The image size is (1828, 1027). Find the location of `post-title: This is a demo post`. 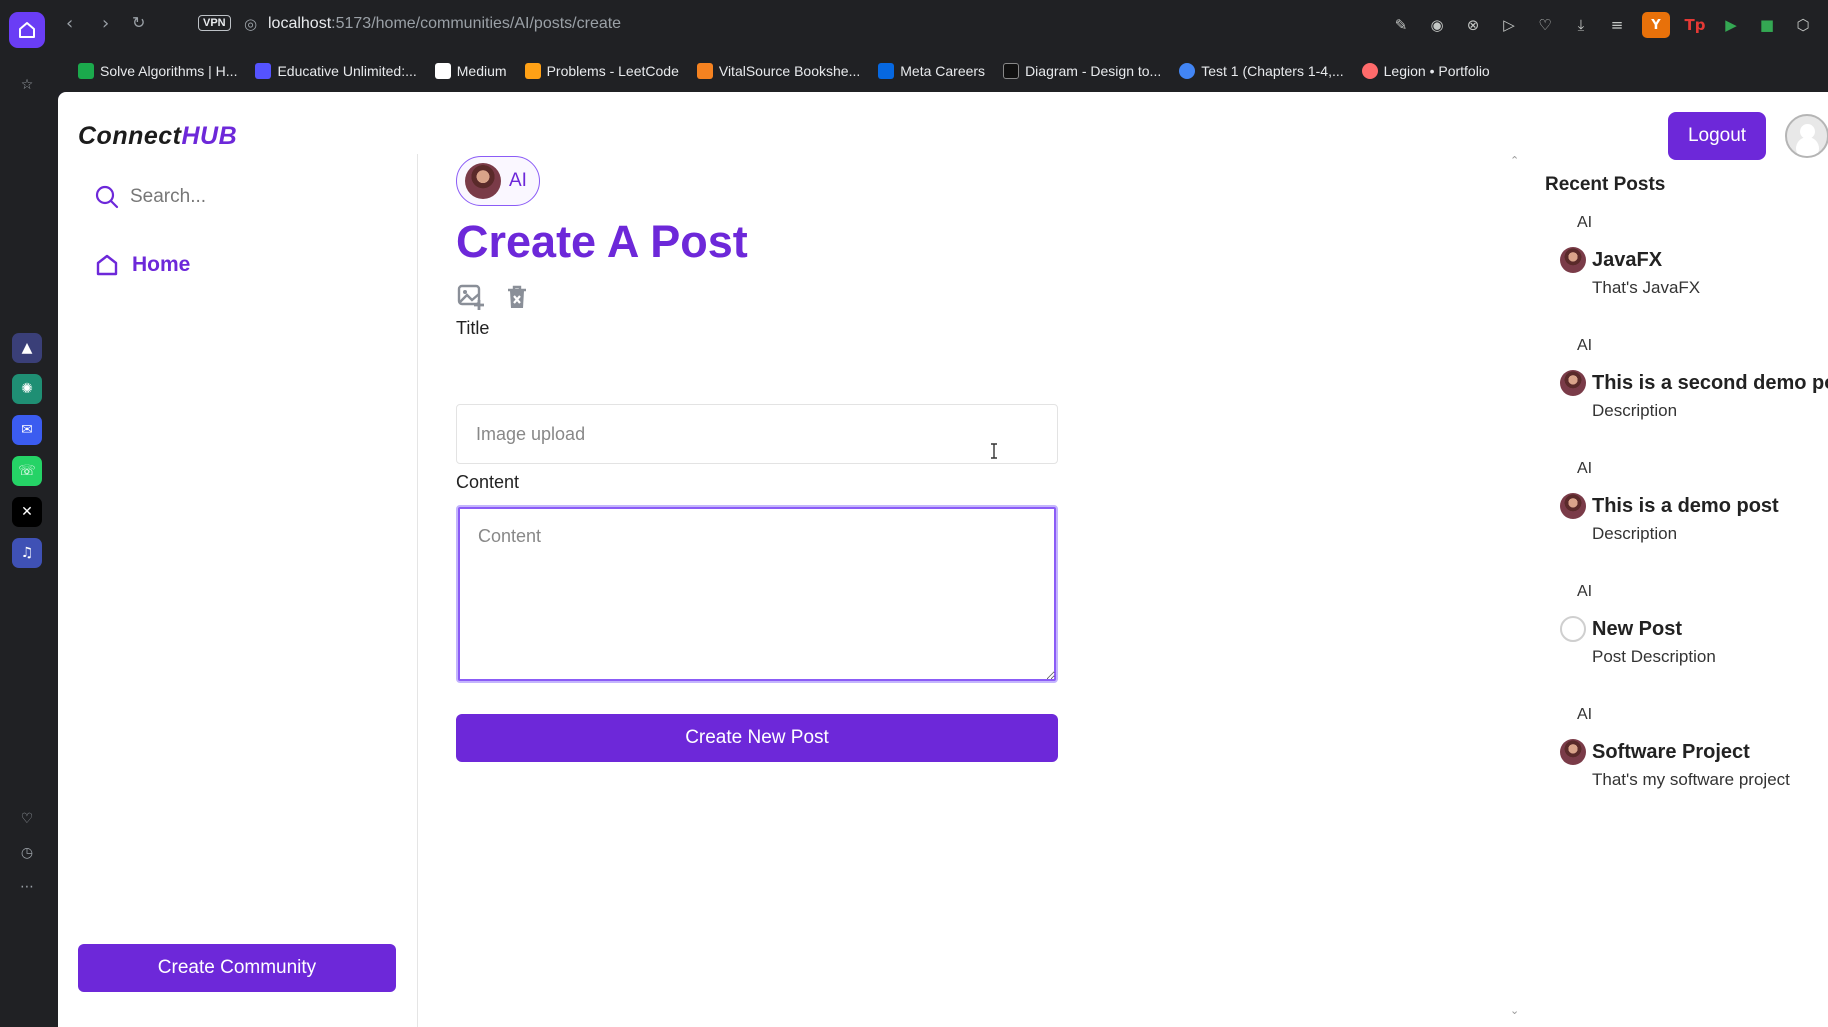

post-title: This is a demo post is located at coordinates (1685, 505).